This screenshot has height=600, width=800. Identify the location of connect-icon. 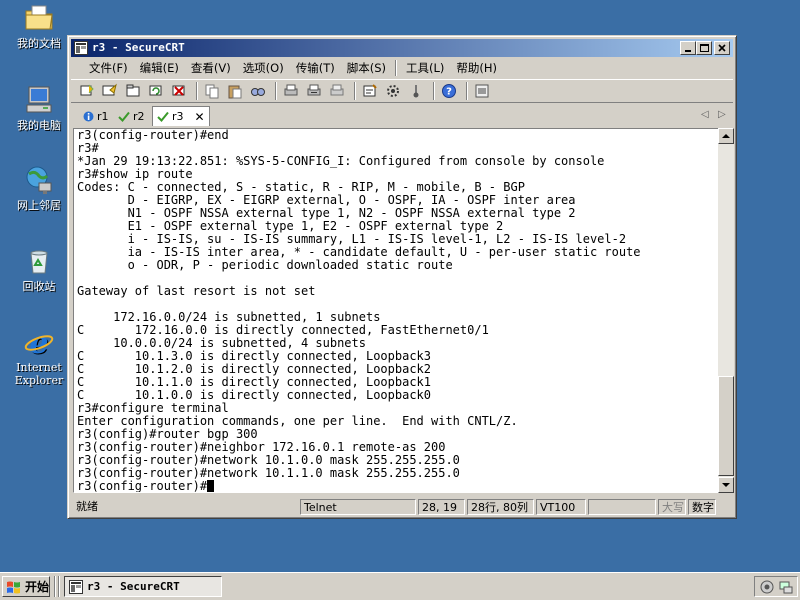
(87, 91).